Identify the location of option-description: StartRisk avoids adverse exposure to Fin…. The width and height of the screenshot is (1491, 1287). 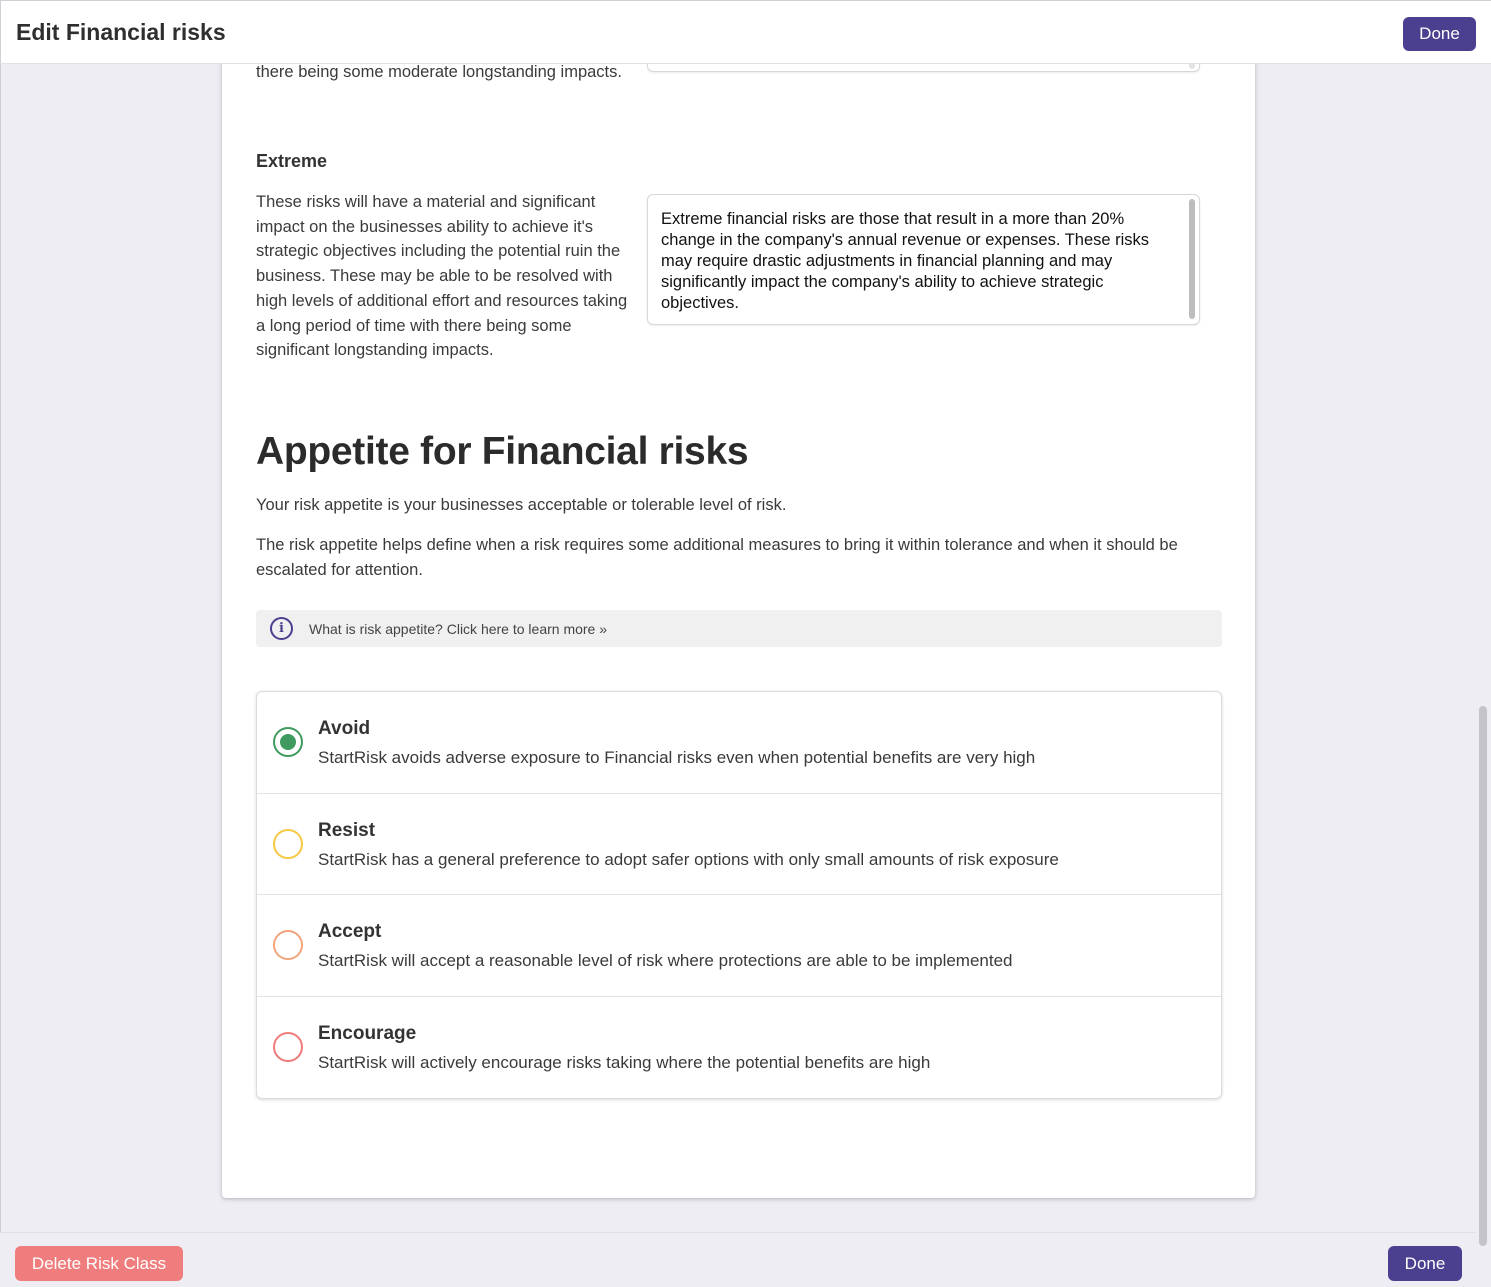
(677, 757).